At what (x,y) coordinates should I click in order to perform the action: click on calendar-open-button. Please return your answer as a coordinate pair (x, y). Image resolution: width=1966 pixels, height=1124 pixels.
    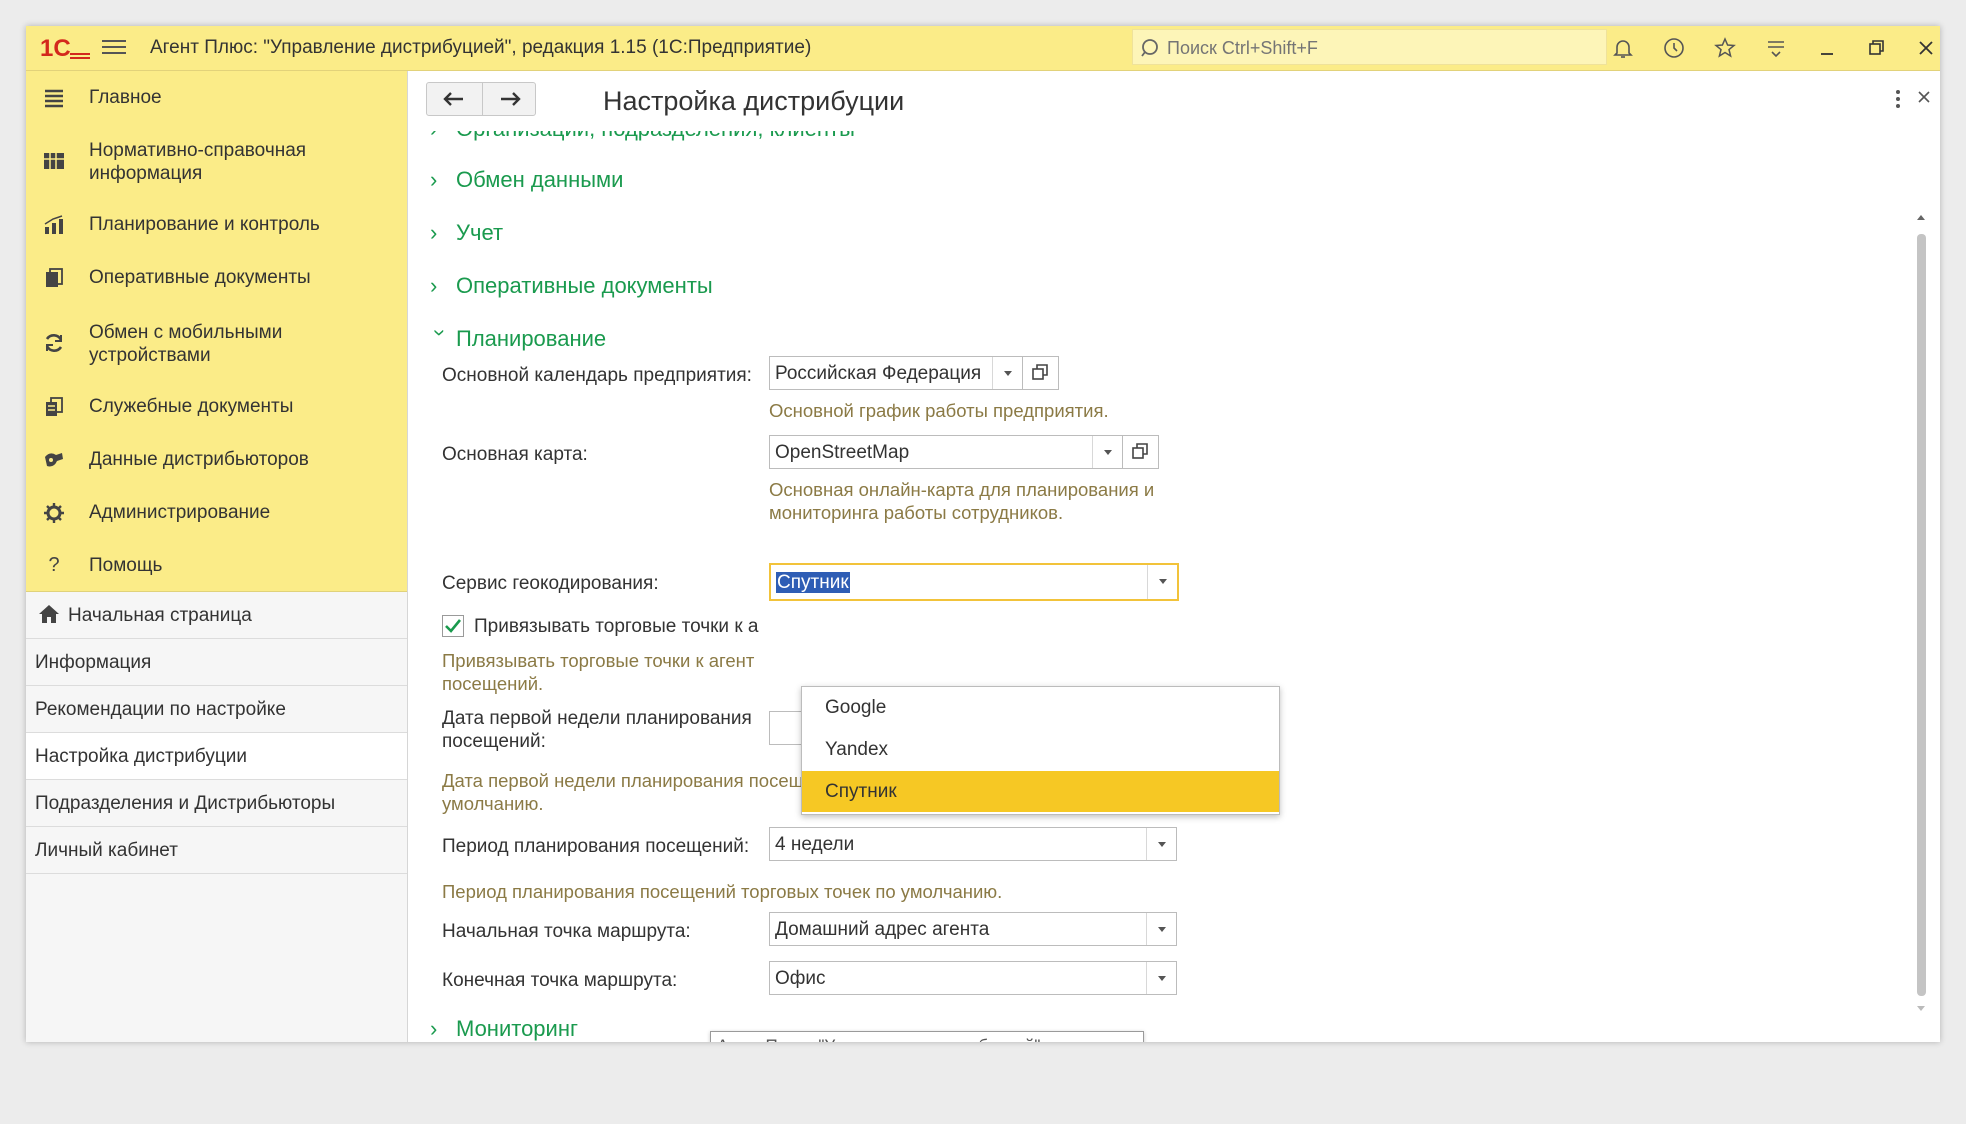
    Looking at the image, I should click on (1041, 373).